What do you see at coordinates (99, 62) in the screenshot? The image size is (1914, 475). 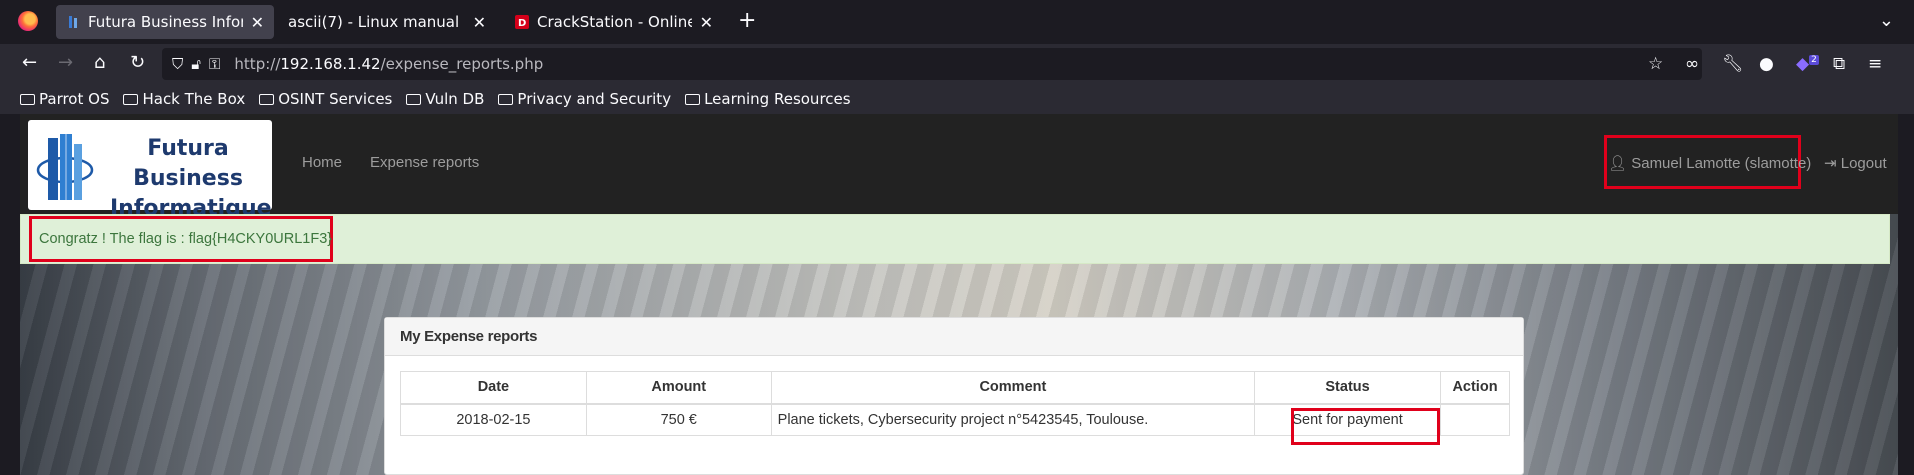 I see `home-icon: ⌂` at bounding box center [99, 62].